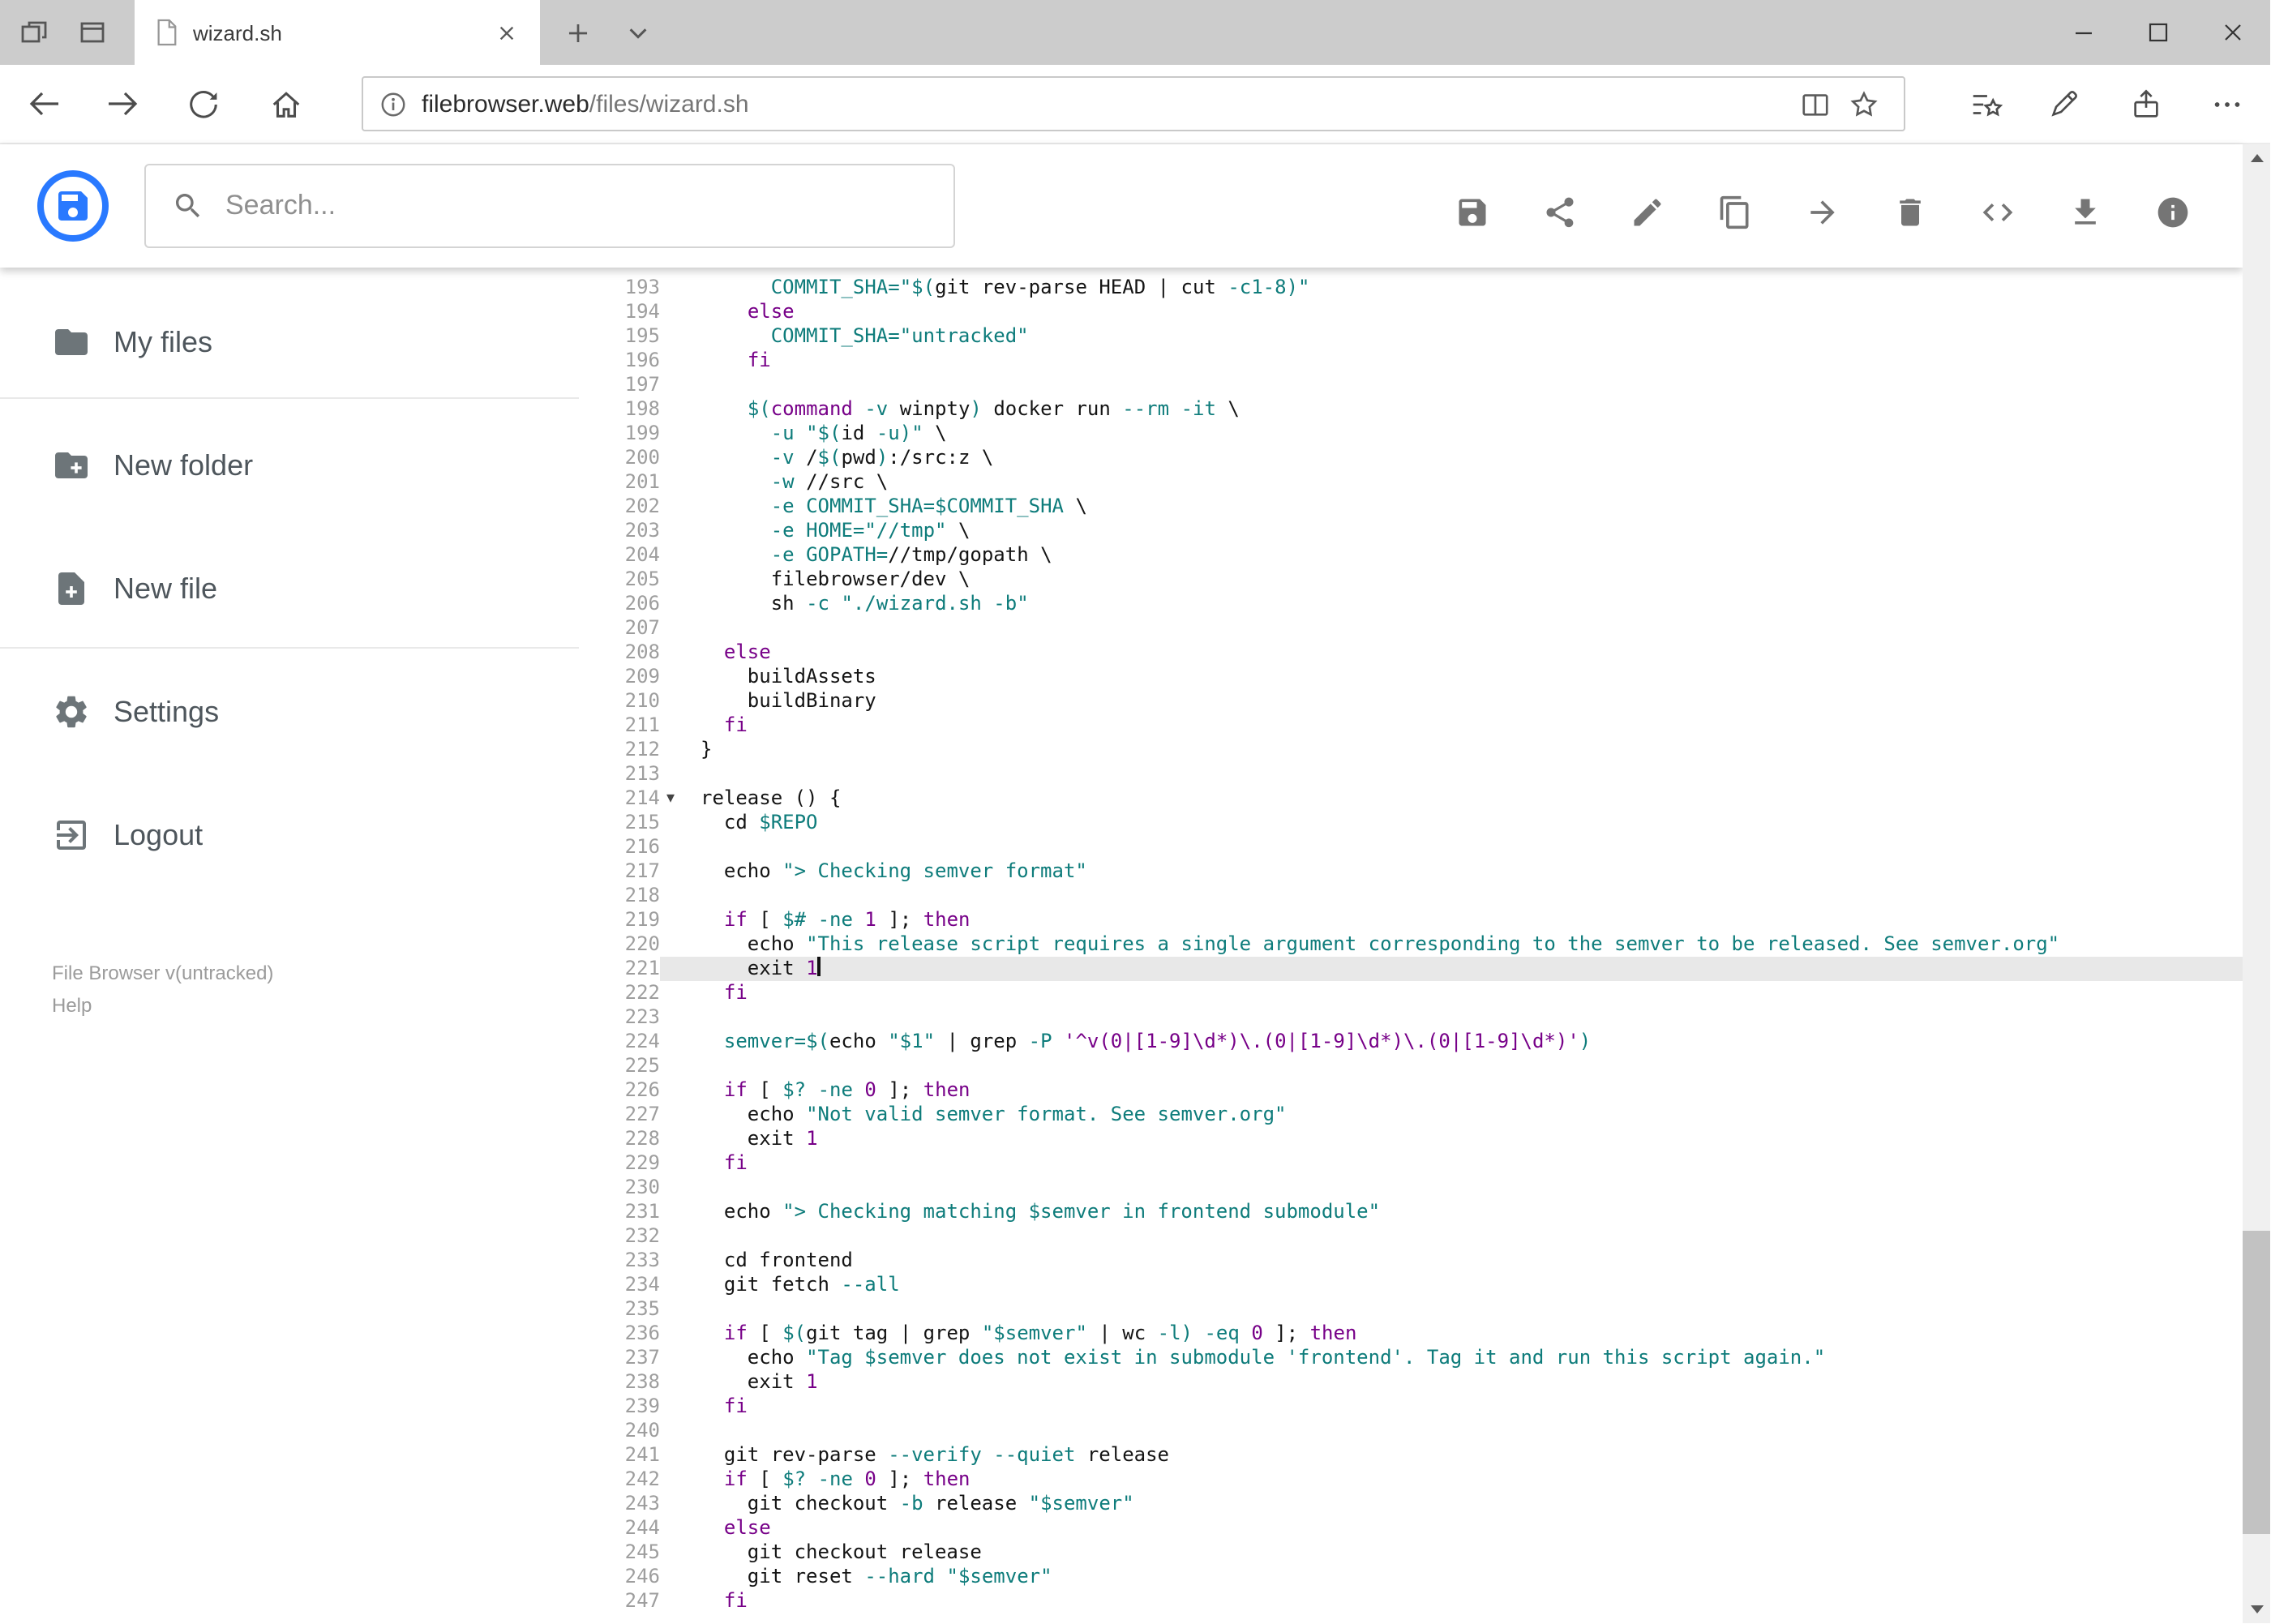 Image resolution: width=2271 pixels, height=1624 pixels. I want to click on line-number: 224, so click(620, 1042).